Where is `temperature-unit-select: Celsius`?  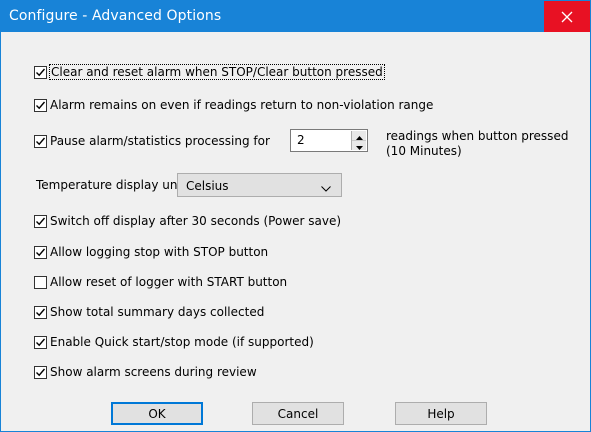 temperature-unit-select: Celsius is located at coordinates (259, 185).